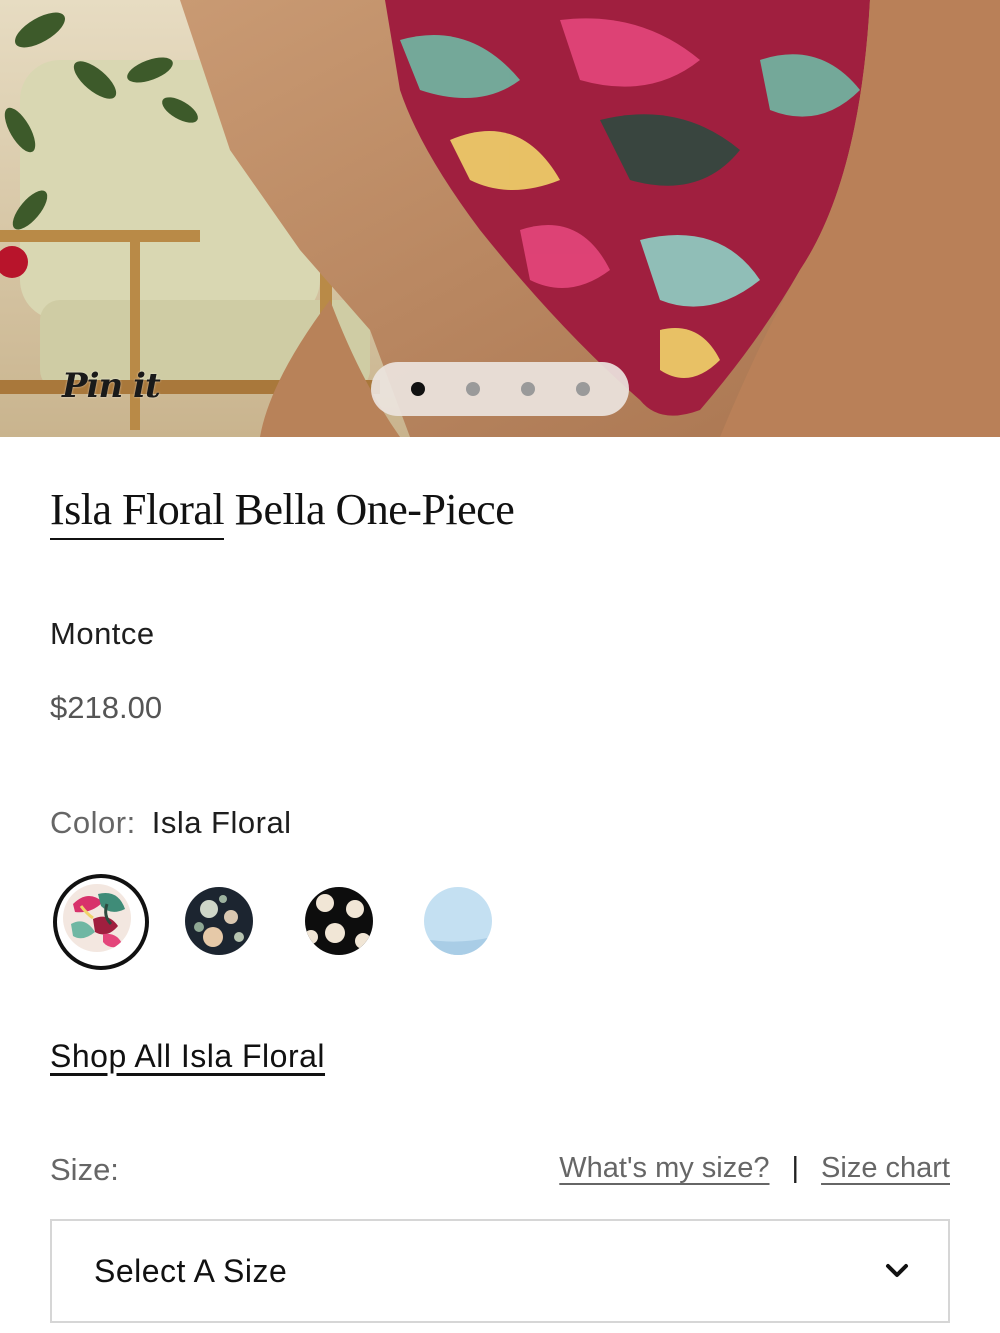 The width and height of the screenshot is (1000, 1333). Describe the element at coordinates (106, 707) in the screenshot. I see `product-price: $218.00` at that location.